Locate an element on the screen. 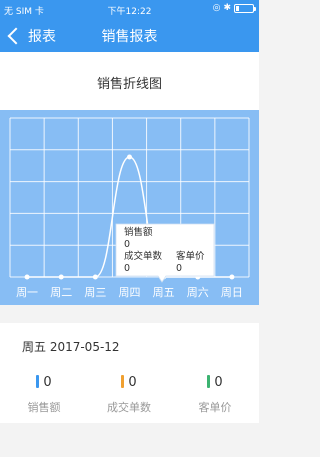 The height and width of the screenshot is (457, 320). x-tick-label: 周六 is located at coordinates (198, 292).